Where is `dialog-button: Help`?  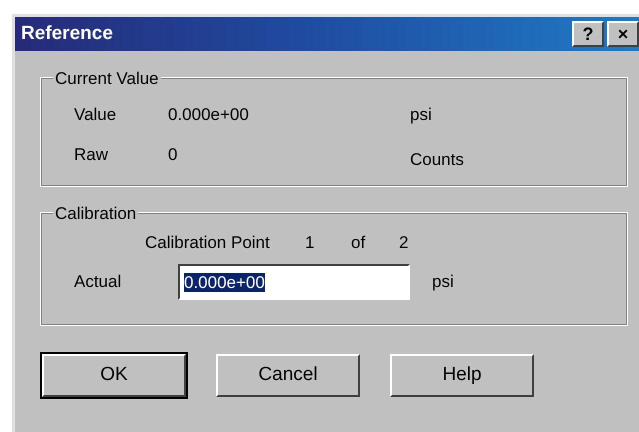
dialog-button: Help is located at coordinates (462, 375).